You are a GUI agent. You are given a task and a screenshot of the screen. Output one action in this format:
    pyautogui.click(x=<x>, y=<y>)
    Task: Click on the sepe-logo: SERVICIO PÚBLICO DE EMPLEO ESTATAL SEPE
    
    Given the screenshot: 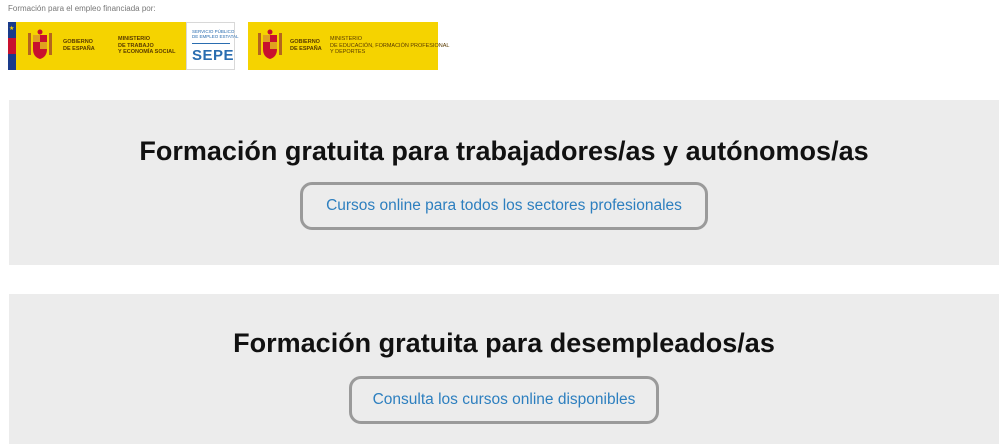 What is the action you would take?
    pyautogui.click(x=212, y=46)
    